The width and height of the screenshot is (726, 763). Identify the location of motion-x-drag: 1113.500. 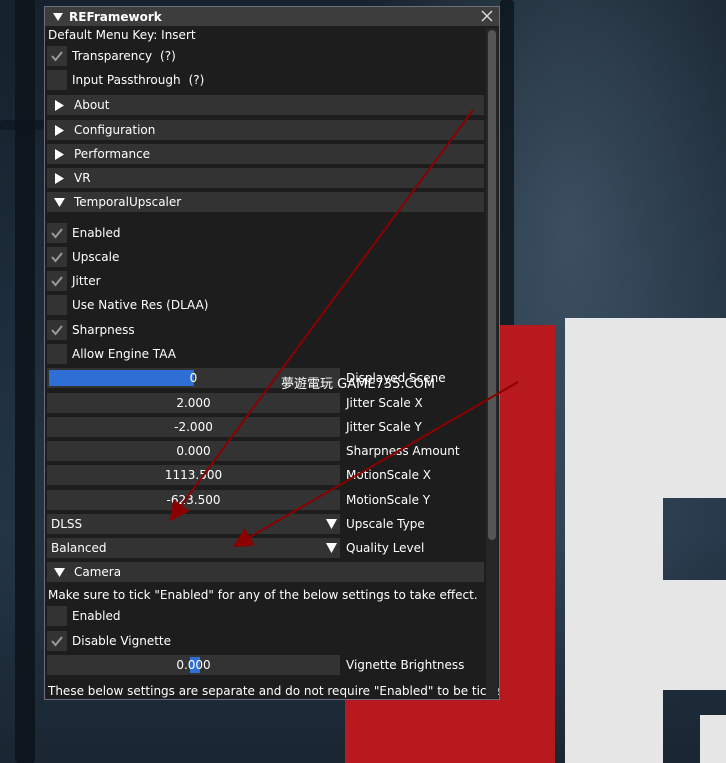
(193, 475).